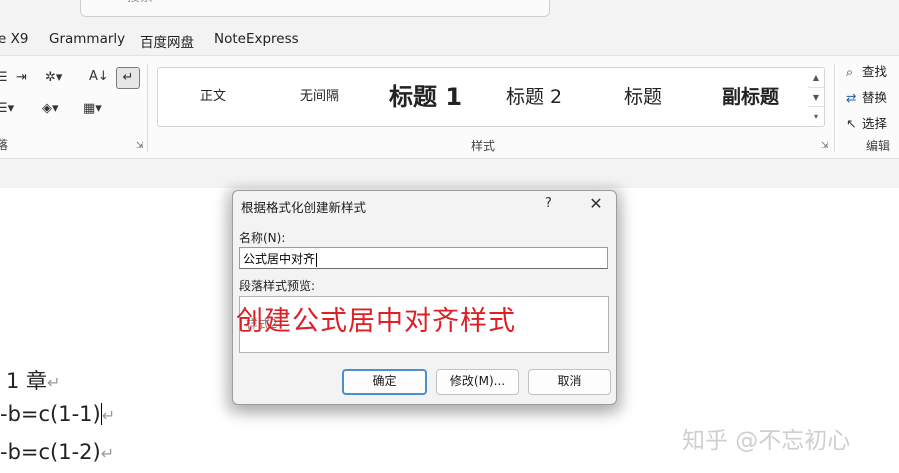  What do you see at coordinates (384, 382) in the screenshot?
I see `ok-button: 确定` at bounding box center [384, 382].